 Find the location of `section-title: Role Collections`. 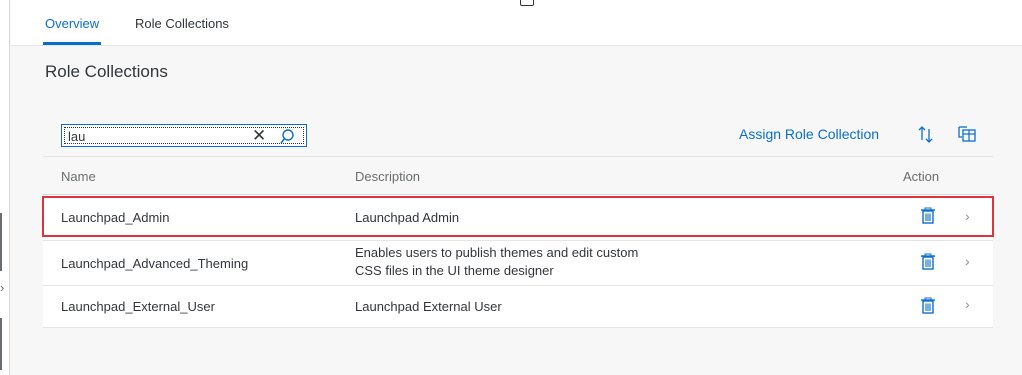

section-title: Role Collections is located at coordinates (106, 71).